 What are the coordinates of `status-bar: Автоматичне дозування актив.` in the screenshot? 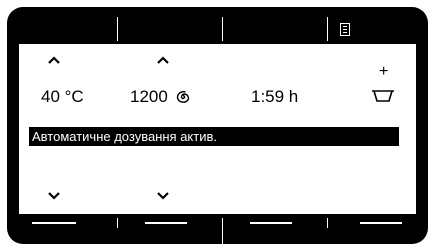 It's located at (214, 136).